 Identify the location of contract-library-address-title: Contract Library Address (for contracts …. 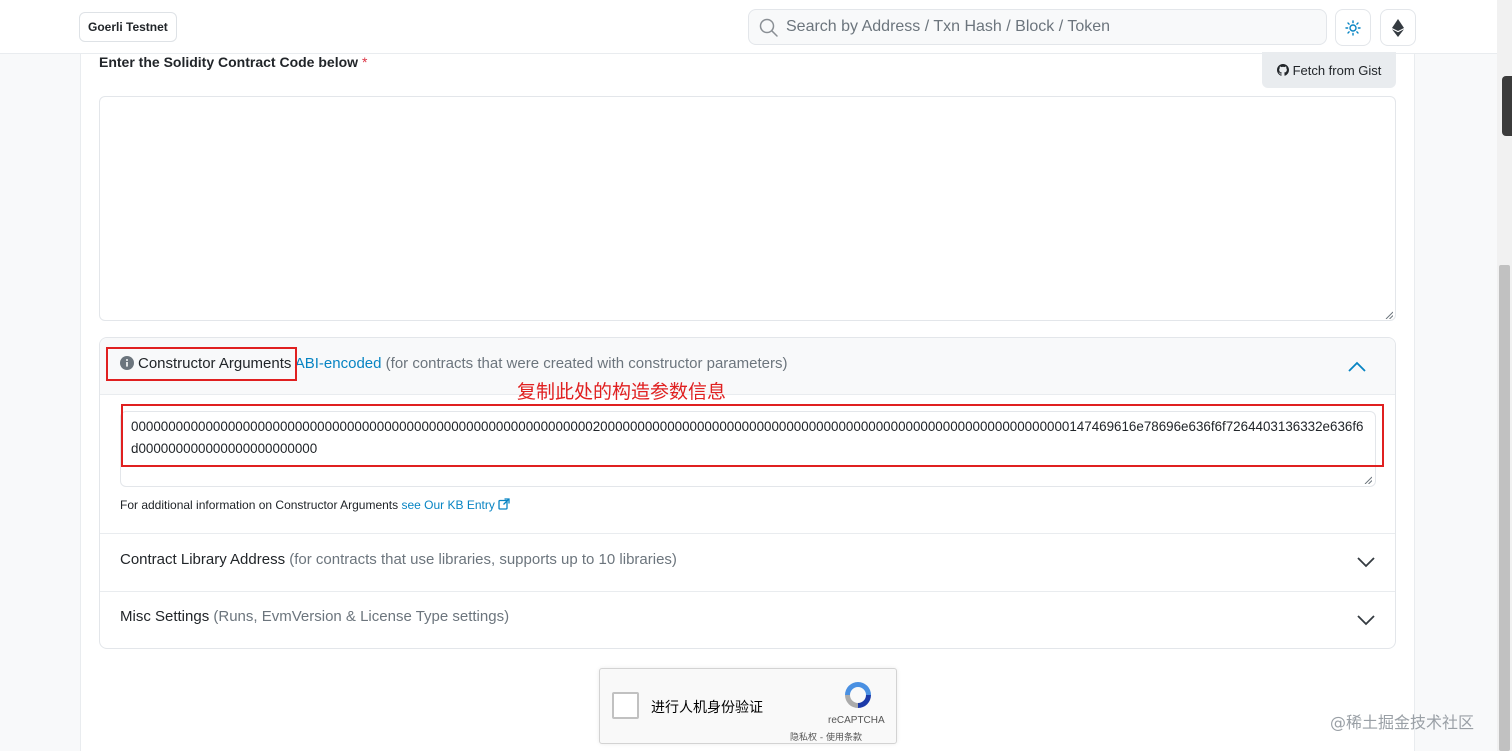
(398, 559).